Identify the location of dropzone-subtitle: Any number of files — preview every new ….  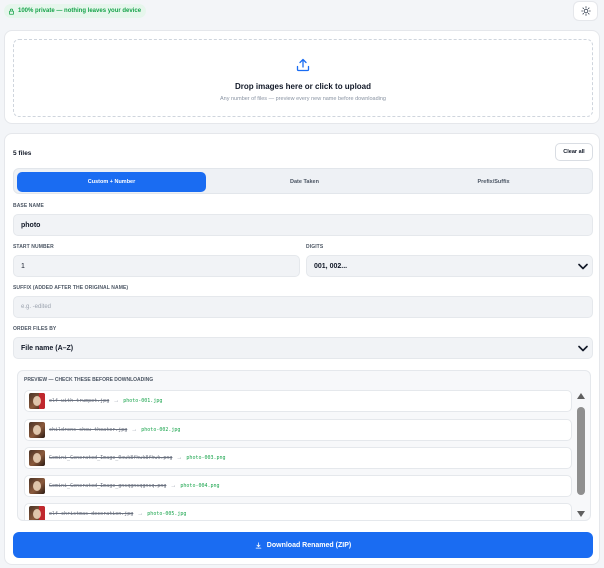
(302, 99).